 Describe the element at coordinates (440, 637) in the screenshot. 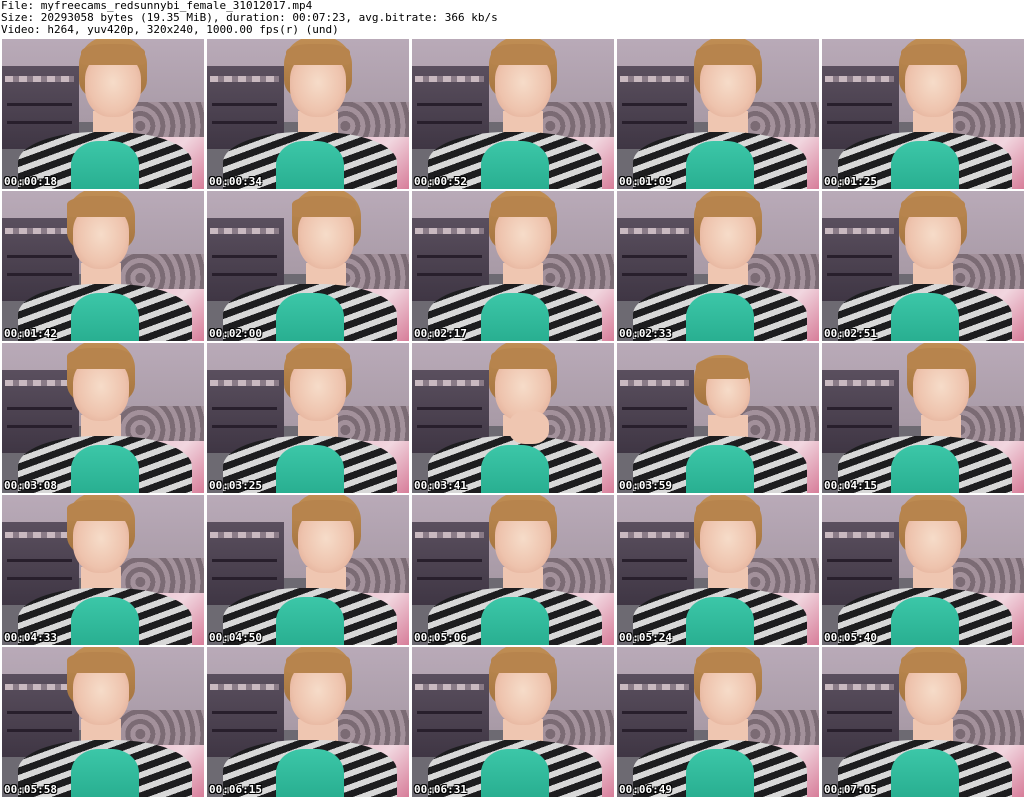

I see `thumbnail-timestamp: 00:05:06` at that location.